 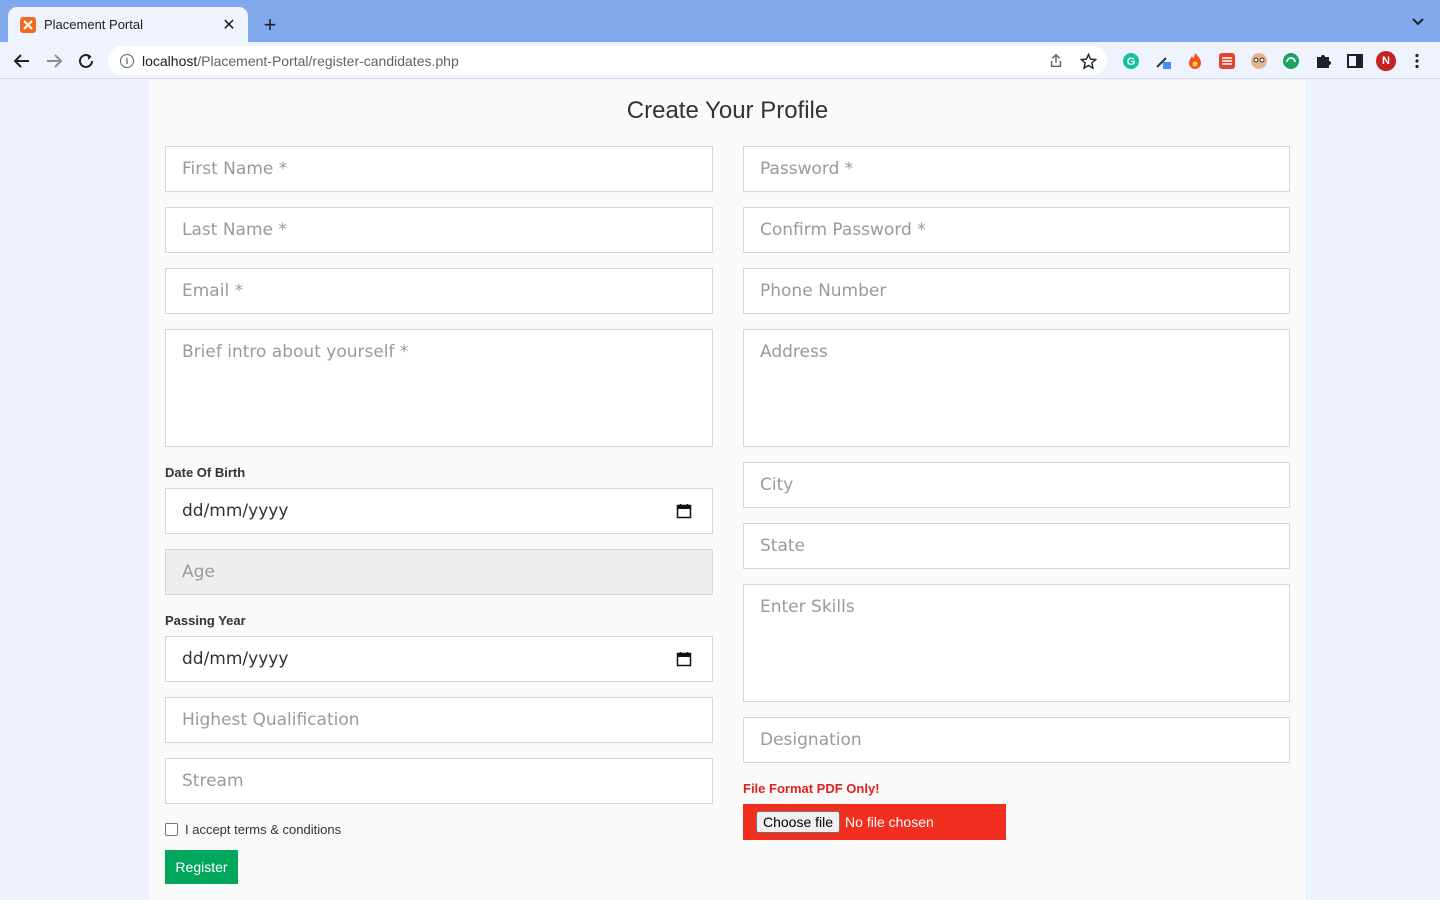 What do you see at coordinates (1016, 485) in the screenshot?
I see `city-input: City` at bounding box center [1016, 485].